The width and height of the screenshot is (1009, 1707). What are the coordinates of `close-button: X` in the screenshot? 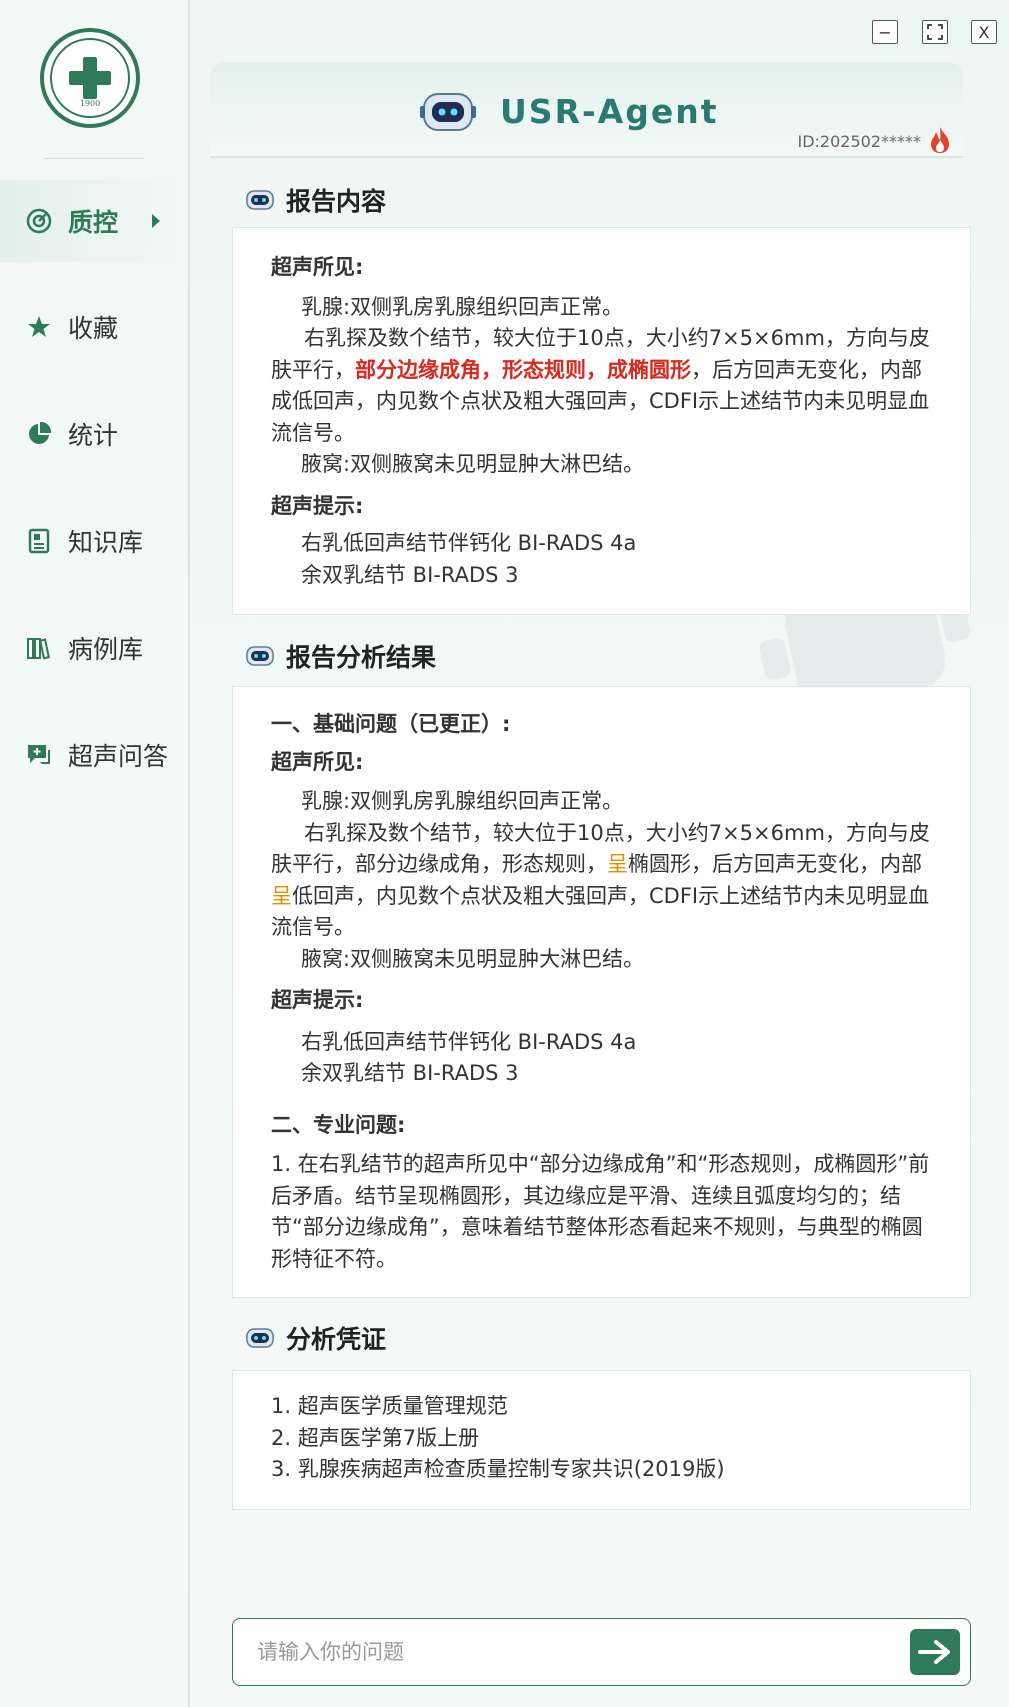 It's located at (984, 32).